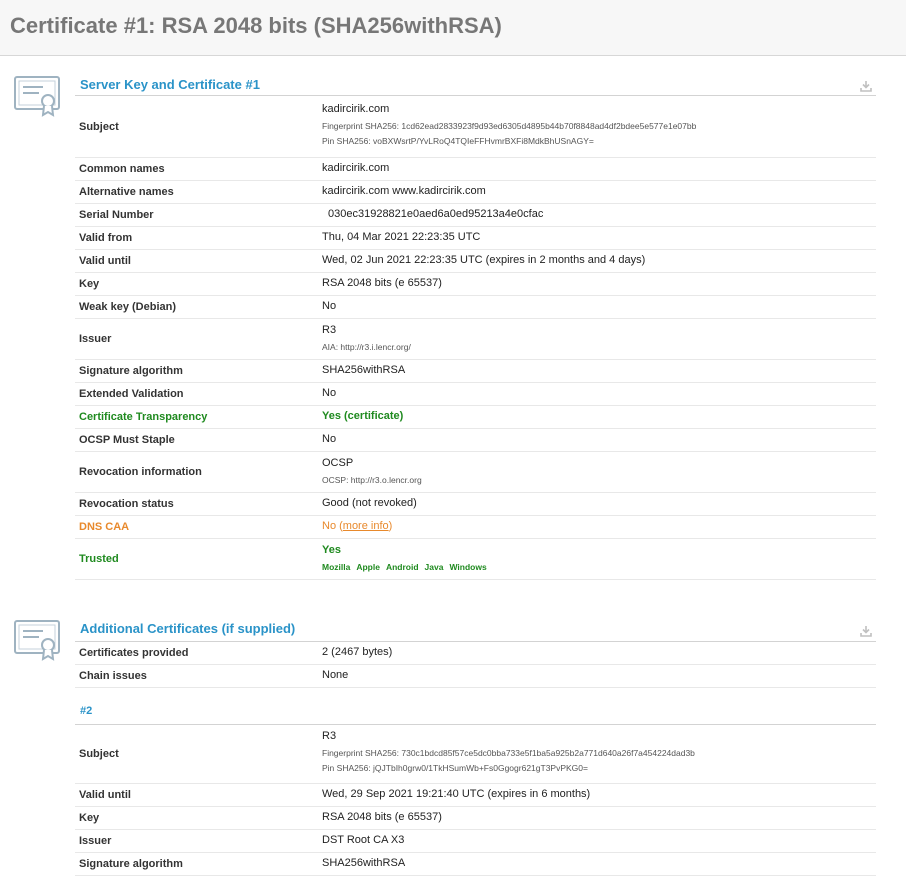 This screenshot has width=906, height=879. I want to click on row-weak-key: Weak key (Debian) No, so click(475, 307).